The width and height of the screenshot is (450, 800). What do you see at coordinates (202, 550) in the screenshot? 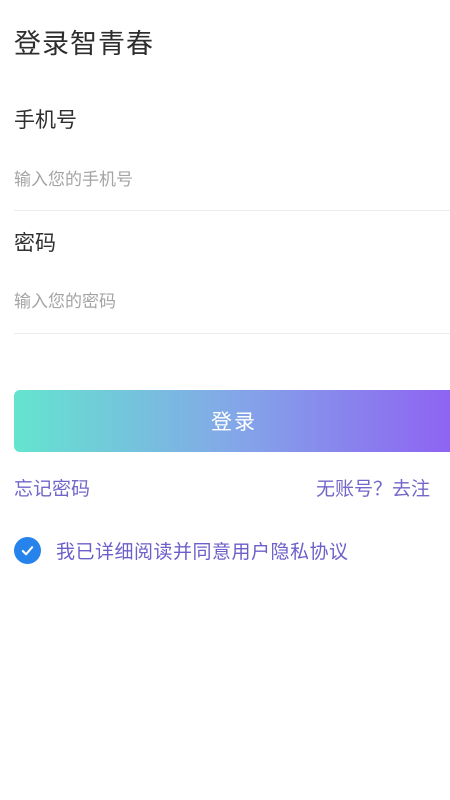
I see `agreement-text: 我已详细阅读并同意用户隐私协议` at bounding box center [202, 550].